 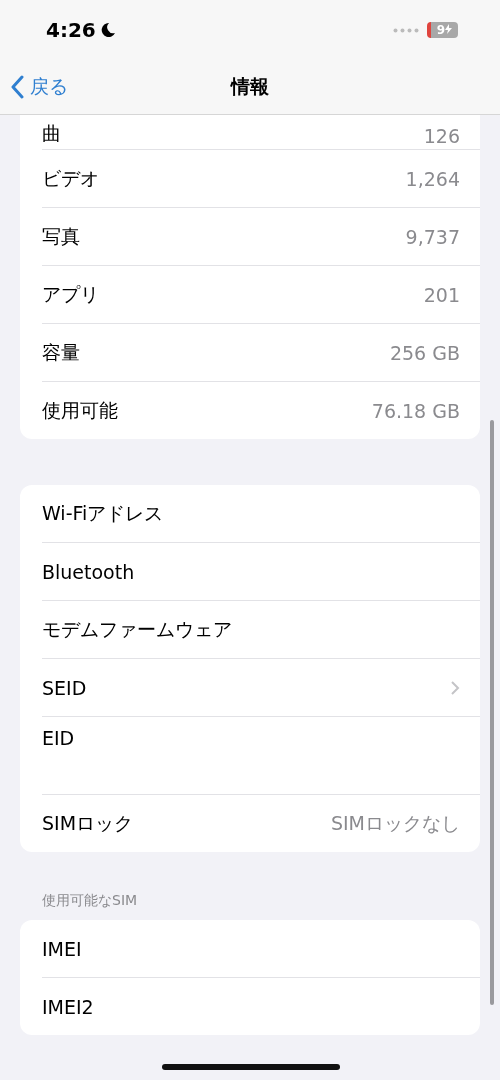 What do you see at coordinates (103, 513) in the screenshot?
I see `row-label: Wi-Fiアドレス` at bounding box center [103, 513].